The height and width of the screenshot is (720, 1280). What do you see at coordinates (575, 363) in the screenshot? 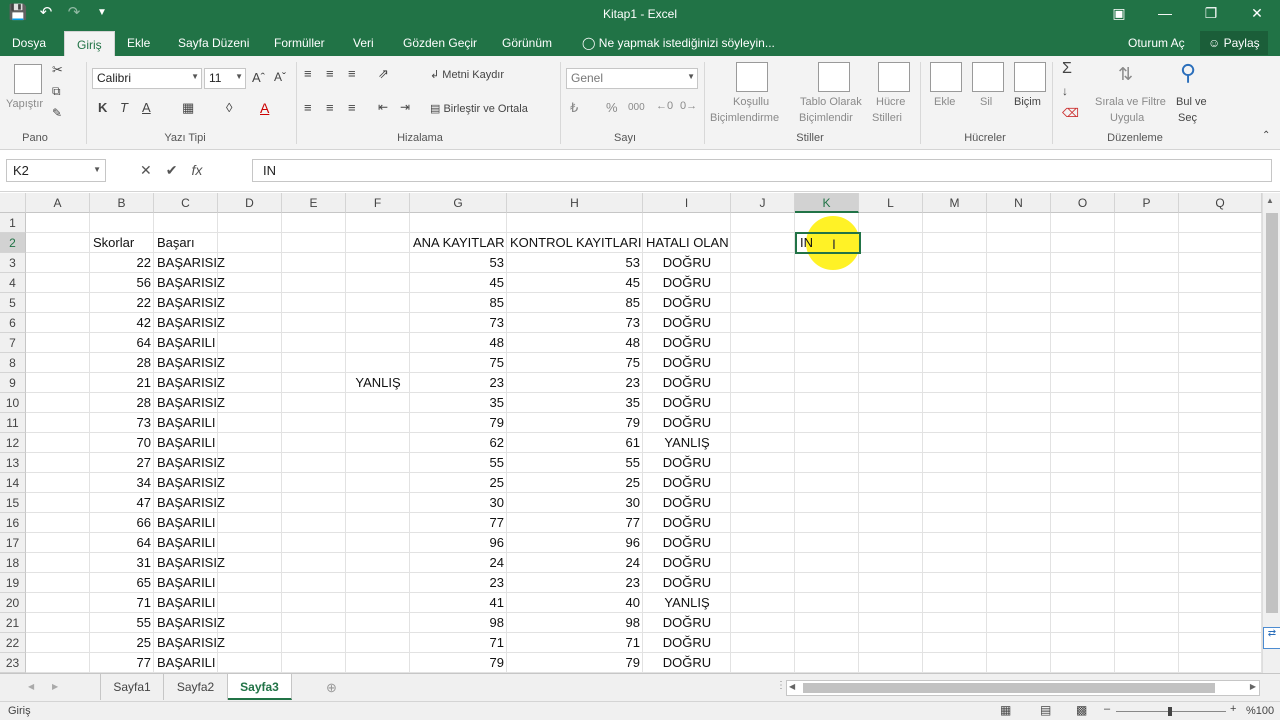
I see `cell-kontrol-kayit: 75` at bounding box center [575, 363].